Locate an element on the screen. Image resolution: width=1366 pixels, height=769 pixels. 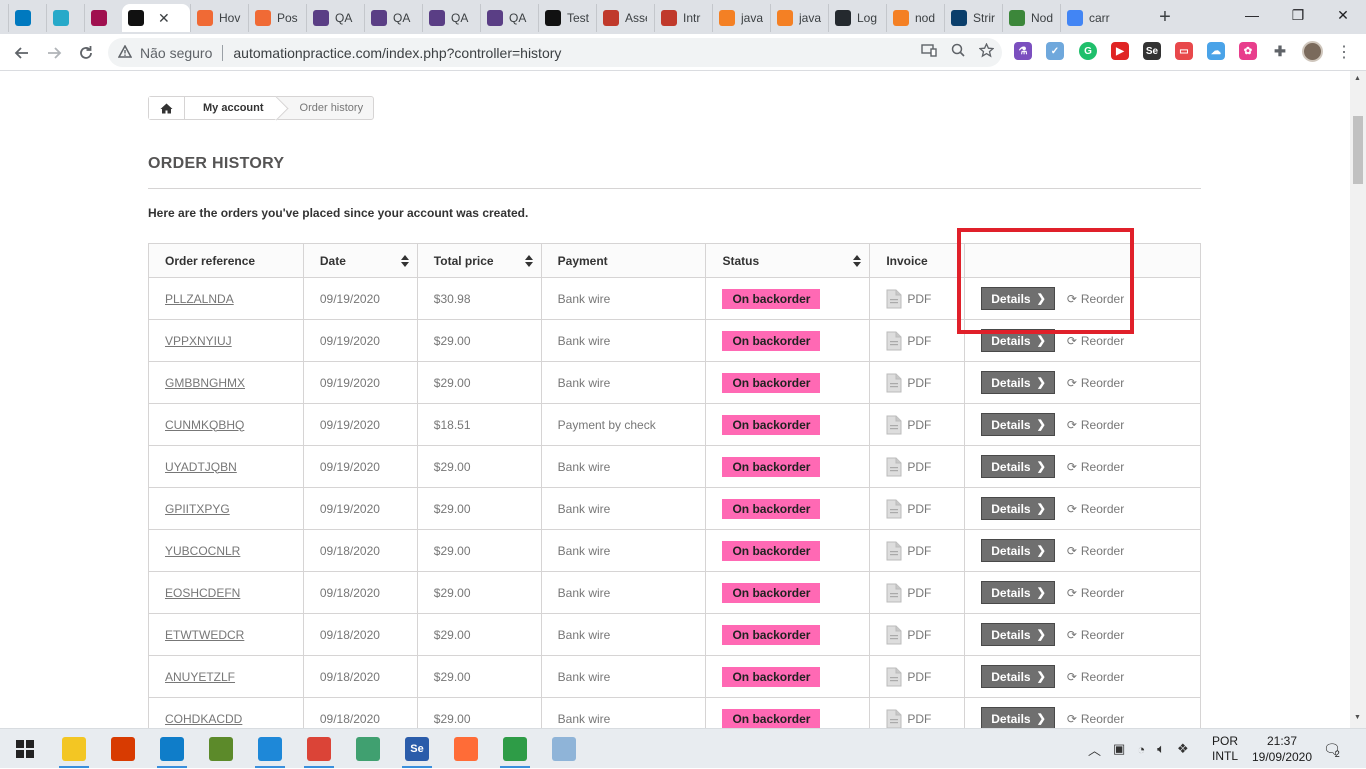
browser-tab: Test is located at coordinates (567, 18).